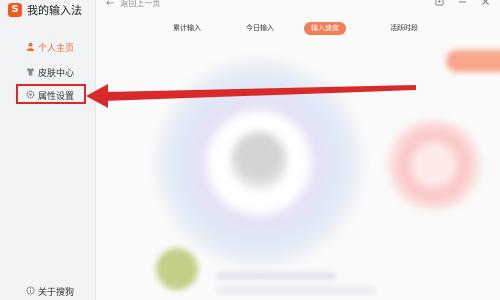 This screenshot has width=500, height=300. I want to click on tab-today-input: 今日输入, so click(260, 28).